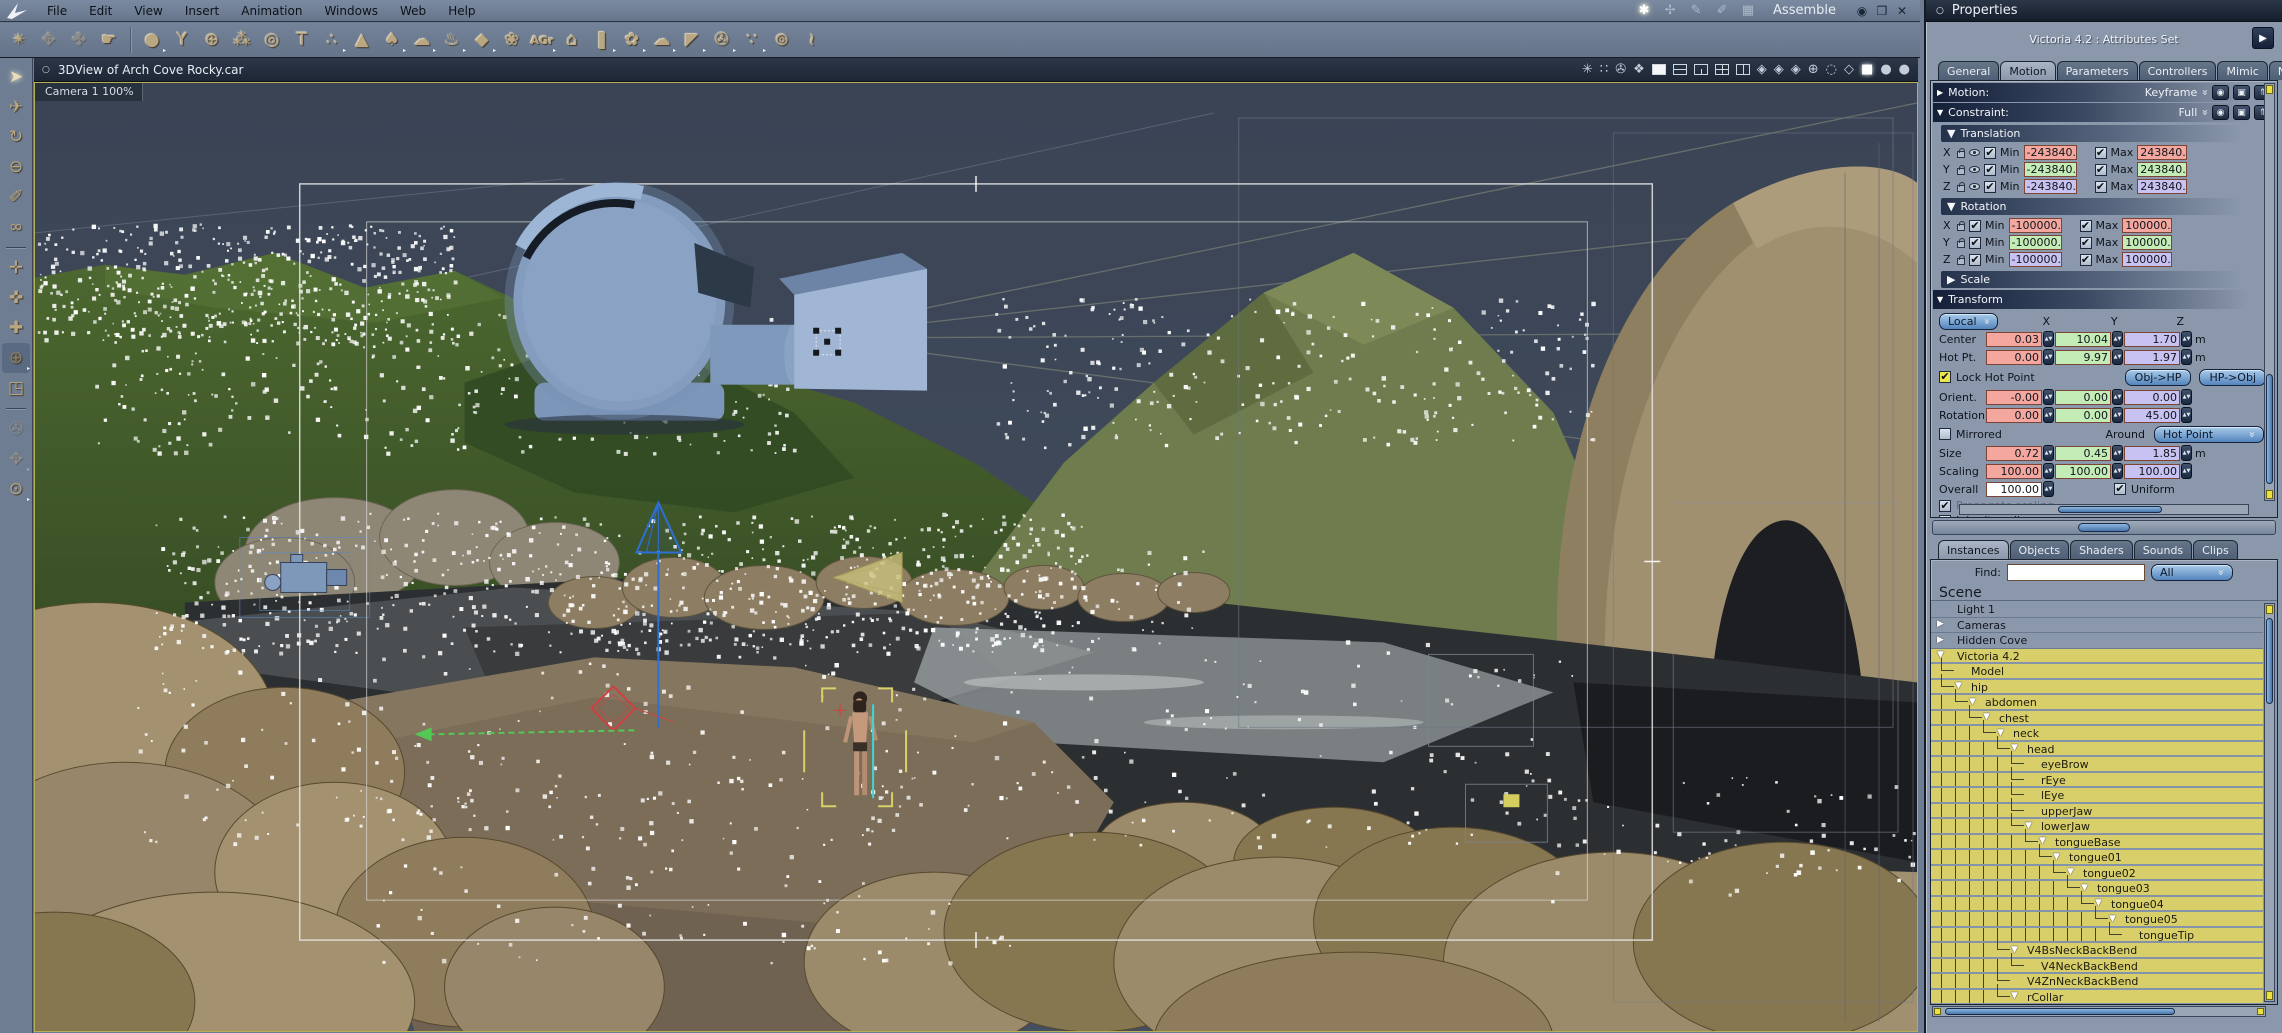 Image resolution: width=2282 pixels, height=1033 pixels. What do you see at coordinates (2028, 70) in the screenshot?
I see `tab-motion: Motion` at bounding box center [2028, 70].